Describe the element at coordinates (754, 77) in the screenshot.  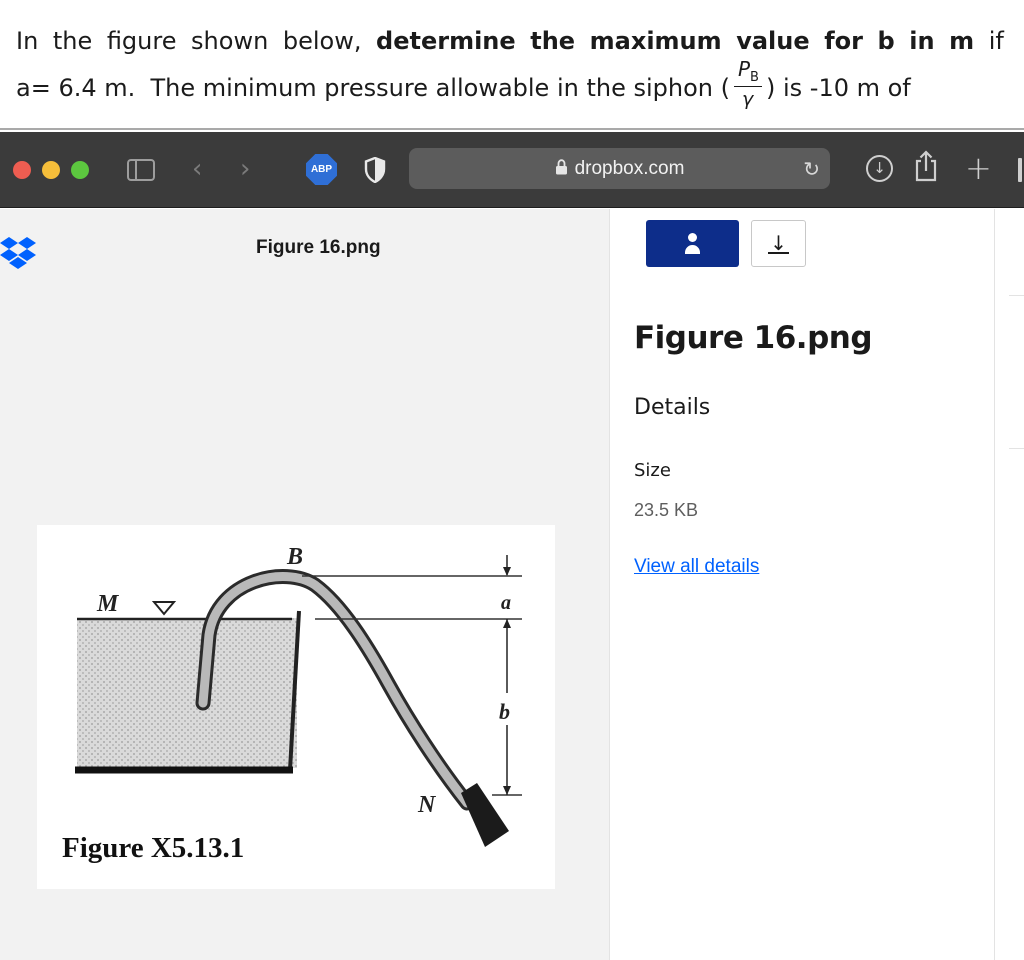
I see `fraction-subscript: B` at that location.